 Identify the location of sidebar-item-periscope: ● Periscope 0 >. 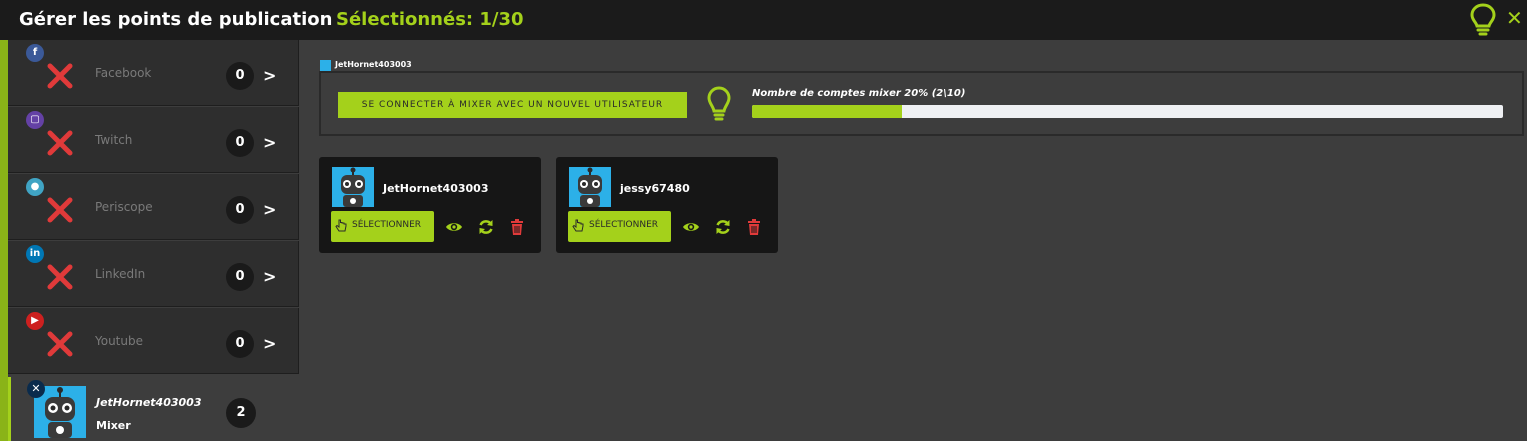
(153, 207).